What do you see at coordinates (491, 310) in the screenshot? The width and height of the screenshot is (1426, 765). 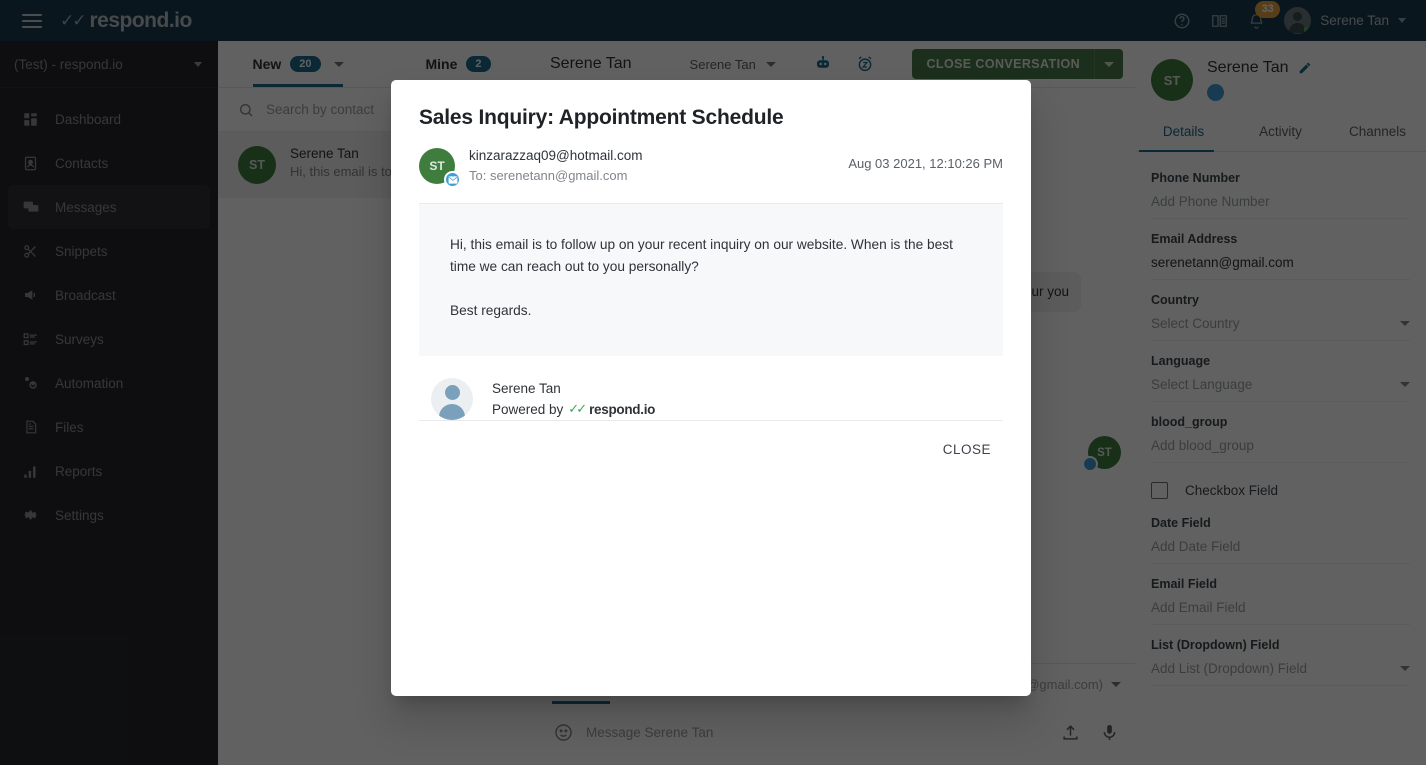 I see `email-paragraph: Best regards.` at bounding box center [491, 310].